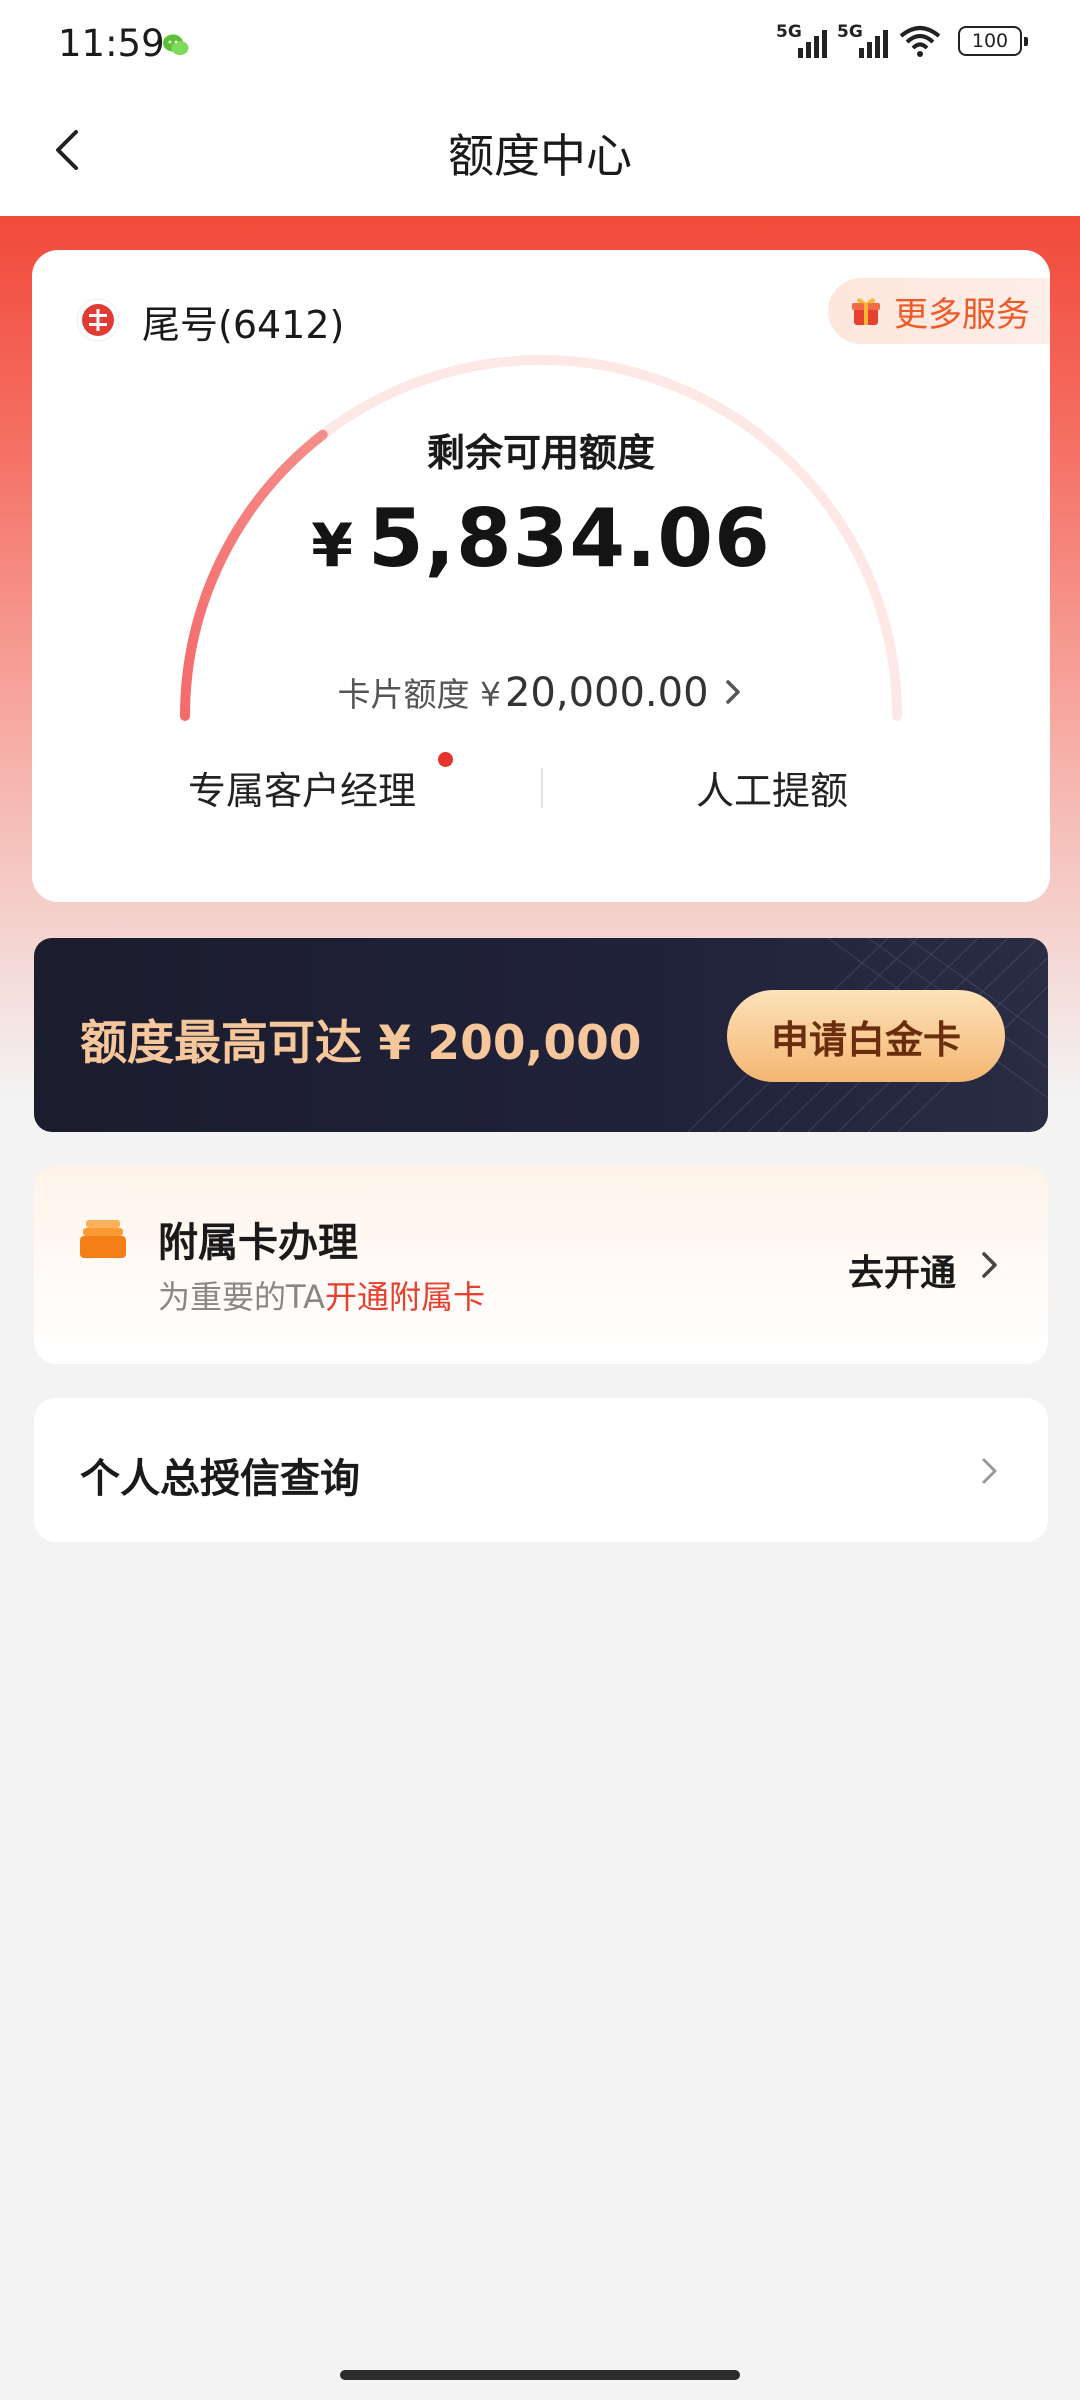 The width and height of the screenshot is (1080, 2400). I want to click on subtitle-prefix: 为重要的TA, so click(241, 1297).